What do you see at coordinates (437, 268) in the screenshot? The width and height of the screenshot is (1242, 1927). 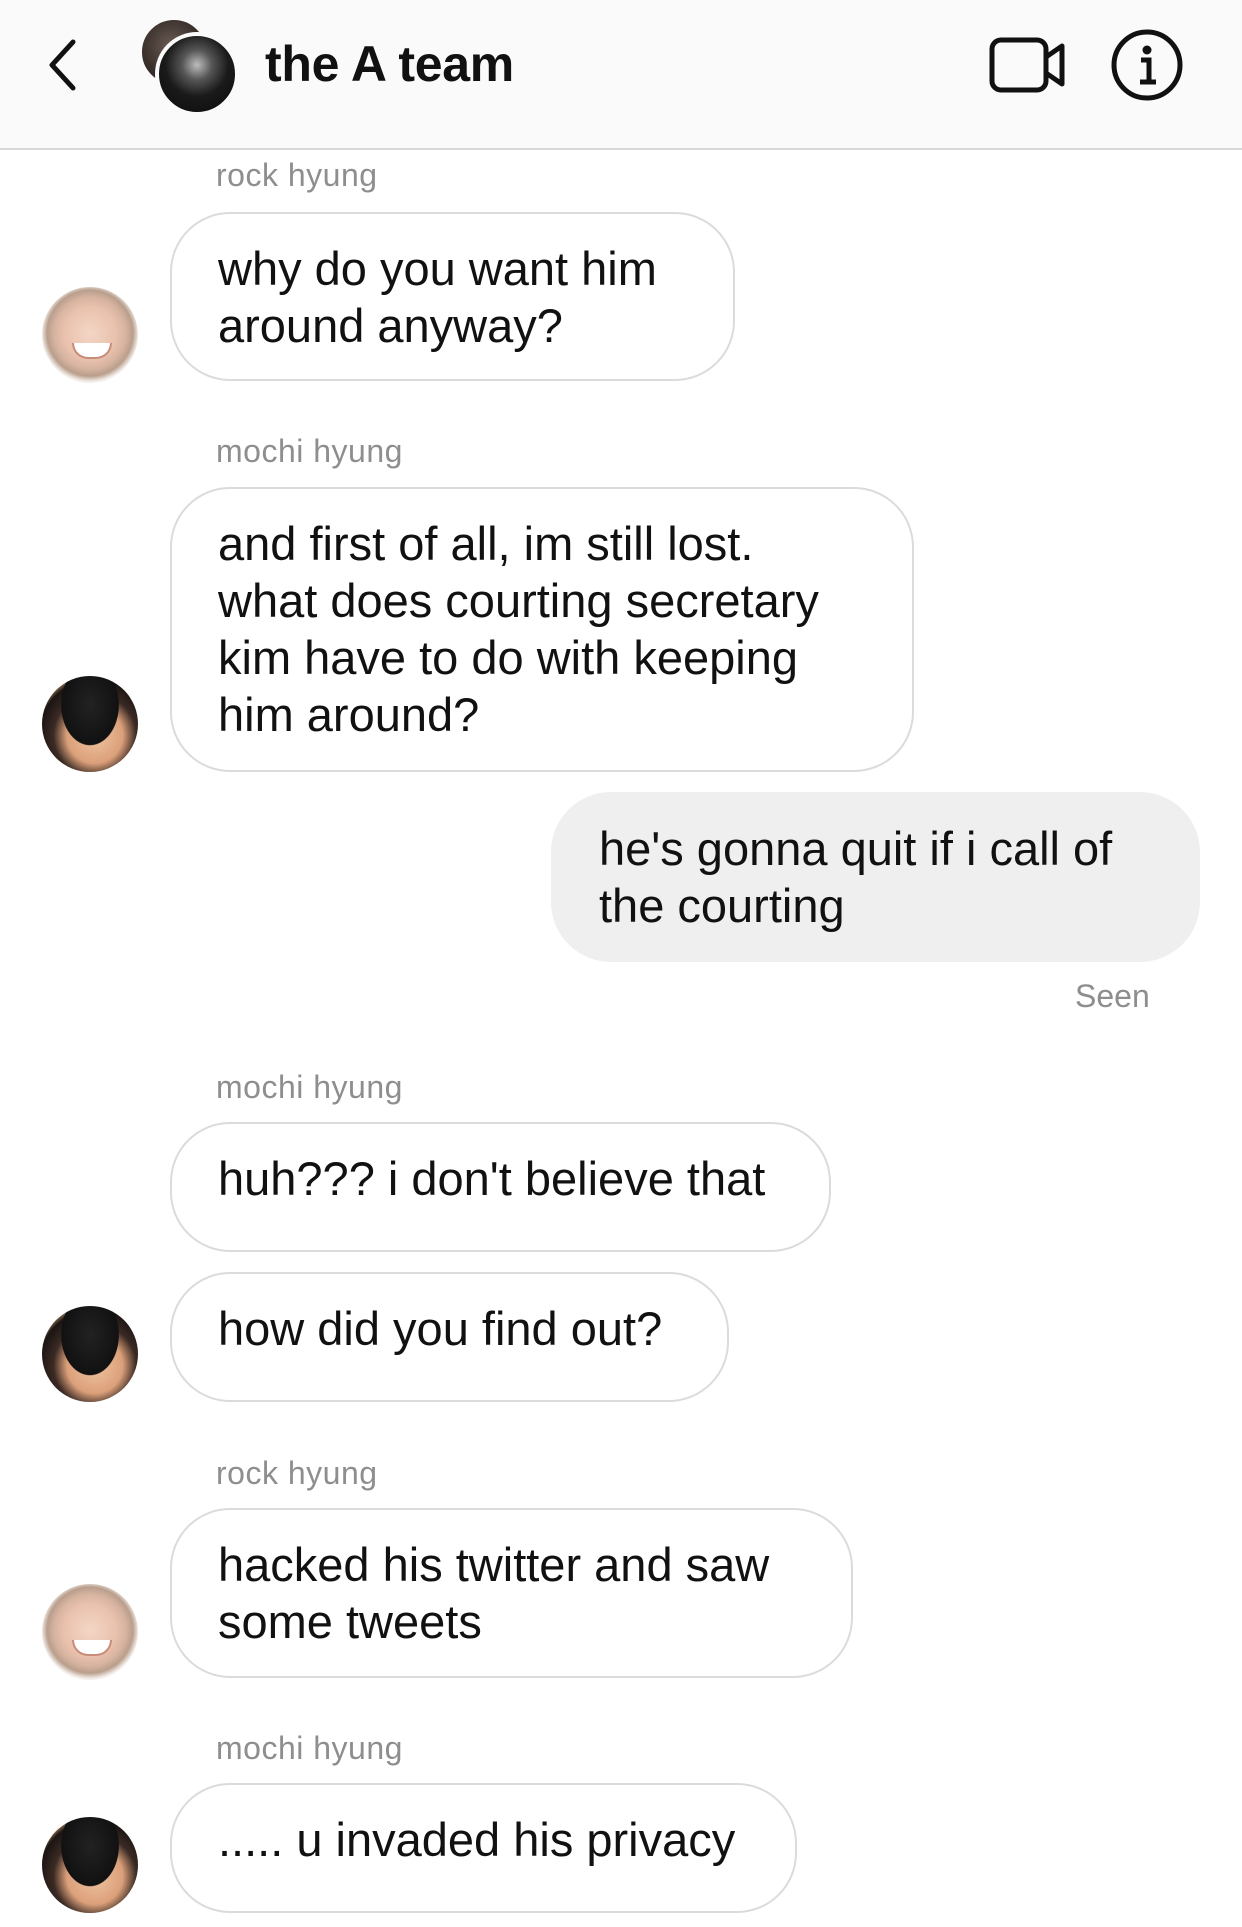 I see `message-text: why do you want him` at bounding box center [437, 268].